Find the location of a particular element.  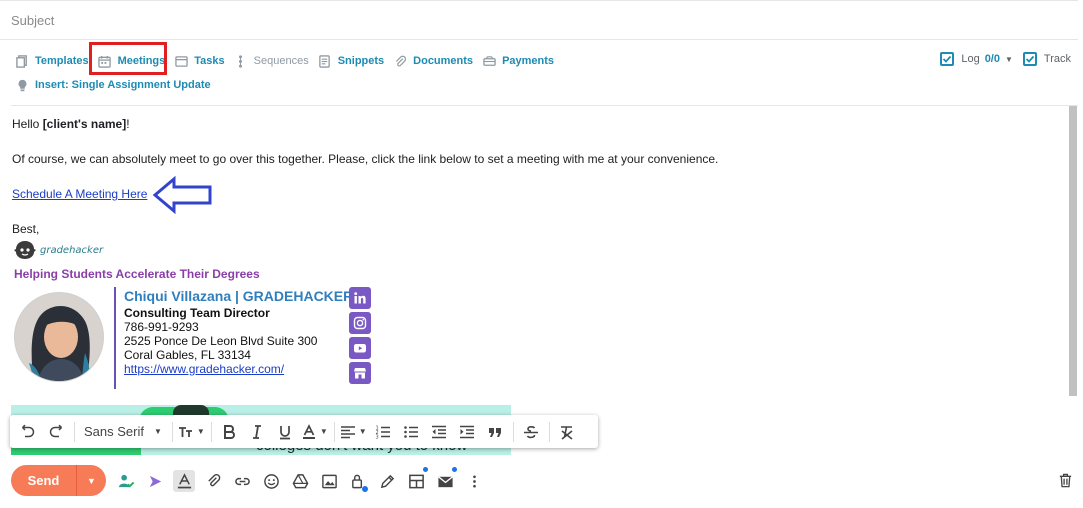

discard-draft-button is located at coordinates (1065, 480).